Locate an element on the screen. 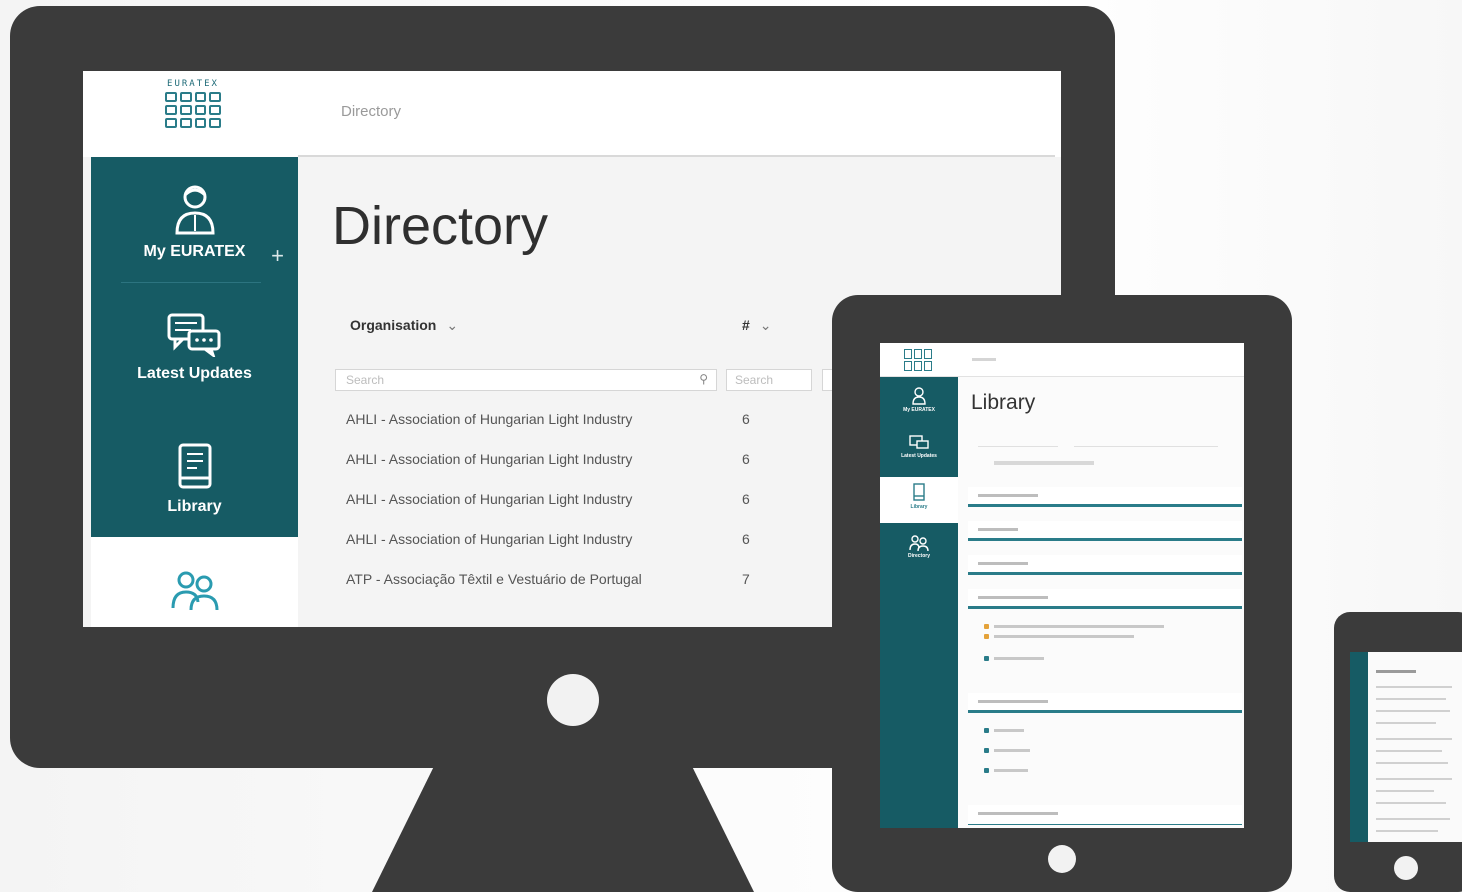 The image size is (1462, 892). sidebar: My EURATEX + Latest Updates Library is located at coordinates (194, 347).